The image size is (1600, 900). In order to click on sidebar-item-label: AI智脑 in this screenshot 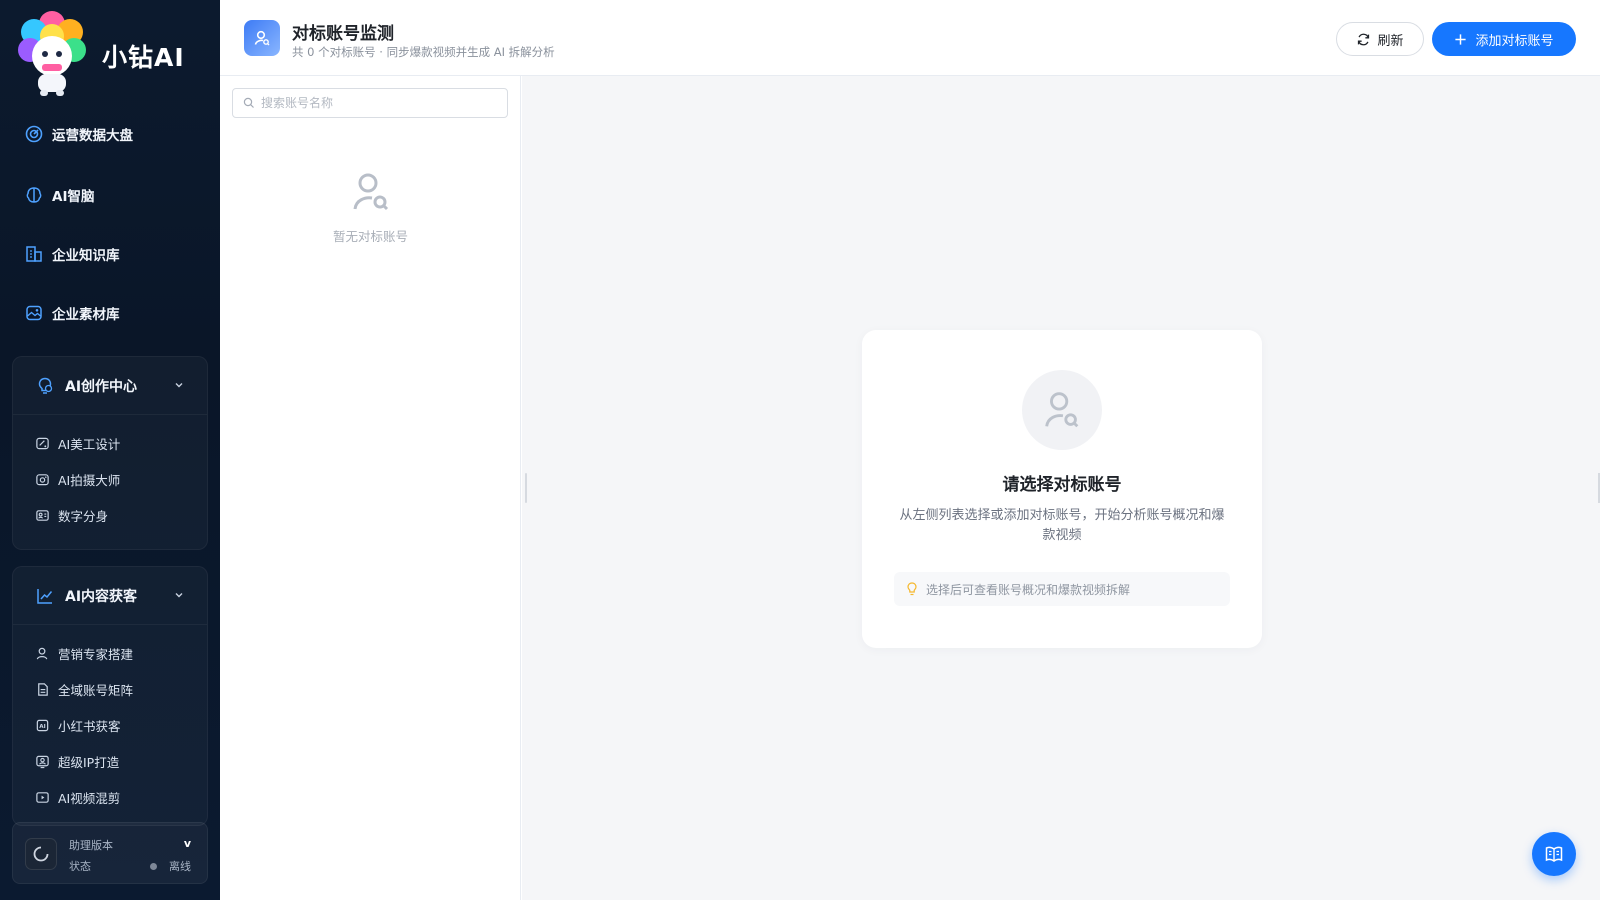, I will do `click(73, 197)`.